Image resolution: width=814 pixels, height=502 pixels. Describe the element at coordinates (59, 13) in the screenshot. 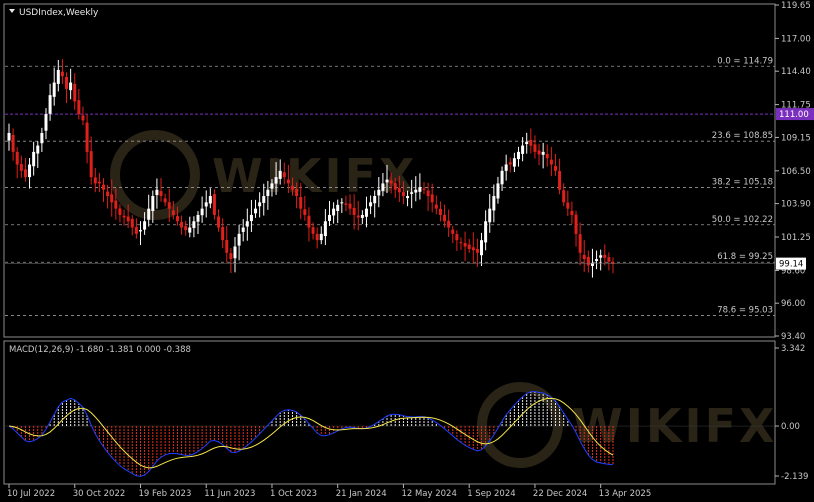

I see `symbol-label: USDIndex,Weekly` at that location.